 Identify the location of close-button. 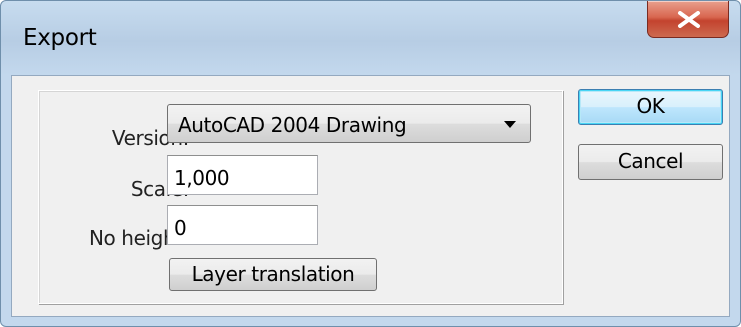
(688, 19).